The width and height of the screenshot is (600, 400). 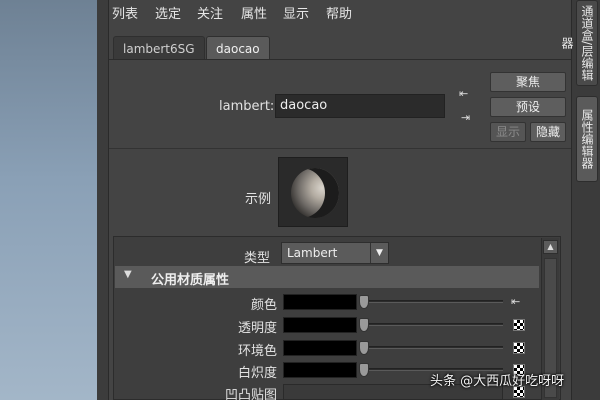 What do you see at coordinates (364, 348) in the screenshot?
I see `slider-handle-ambient` at bounding box center [364, 348].